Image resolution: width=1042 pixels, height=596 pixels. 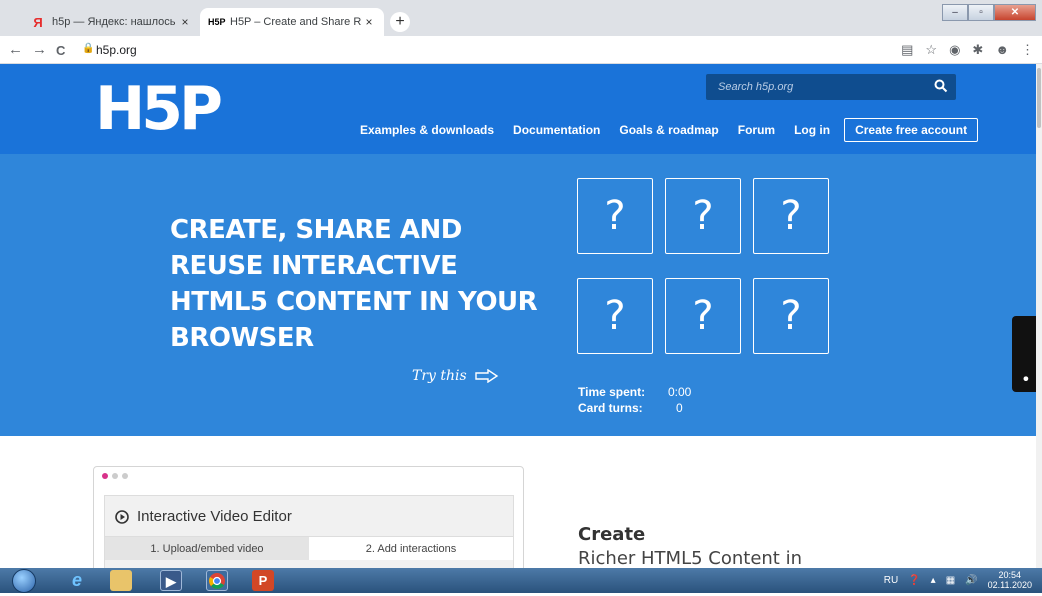 I want to click on search-icon, so click(x=941, y=86).